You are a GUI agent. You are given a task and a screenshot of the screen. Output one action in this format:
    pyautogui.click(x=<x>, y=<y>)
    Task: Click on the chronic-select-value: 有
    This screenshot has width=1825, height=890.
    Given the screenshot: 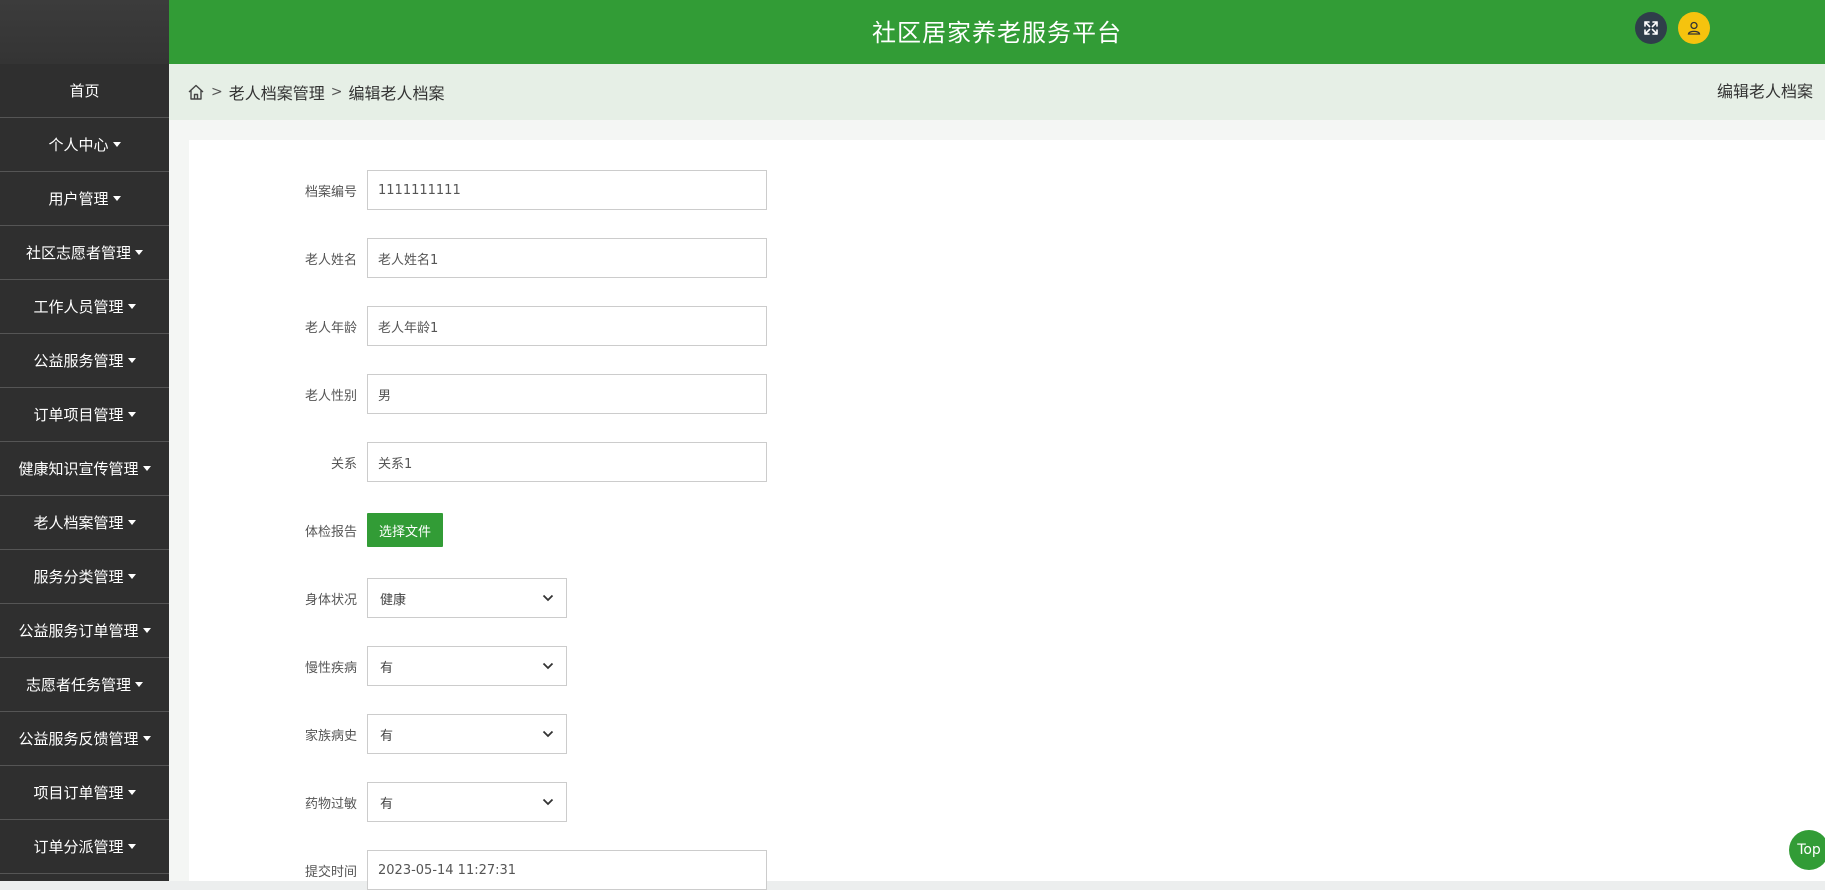 What is the action you would take?
    pyautogui.click(x=387, y=668)
    